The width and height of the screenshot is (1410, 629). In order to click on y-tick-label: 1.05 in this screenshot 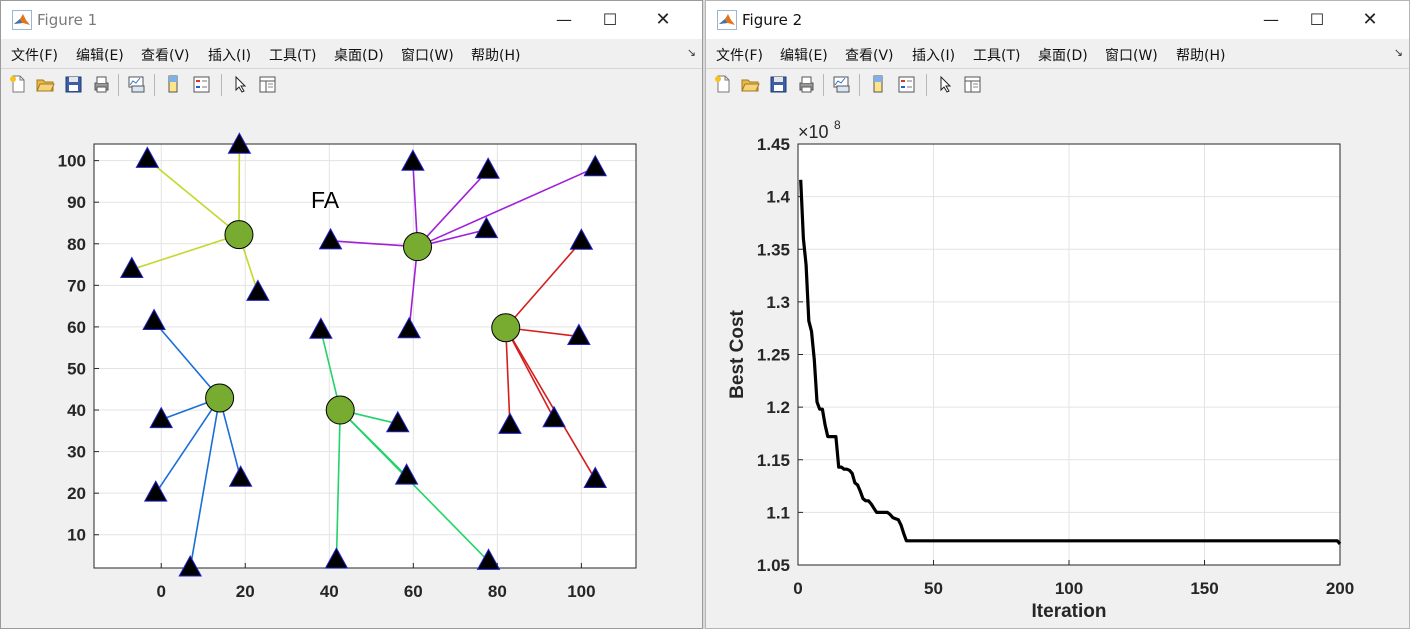, I will do `click(773, 565)`.